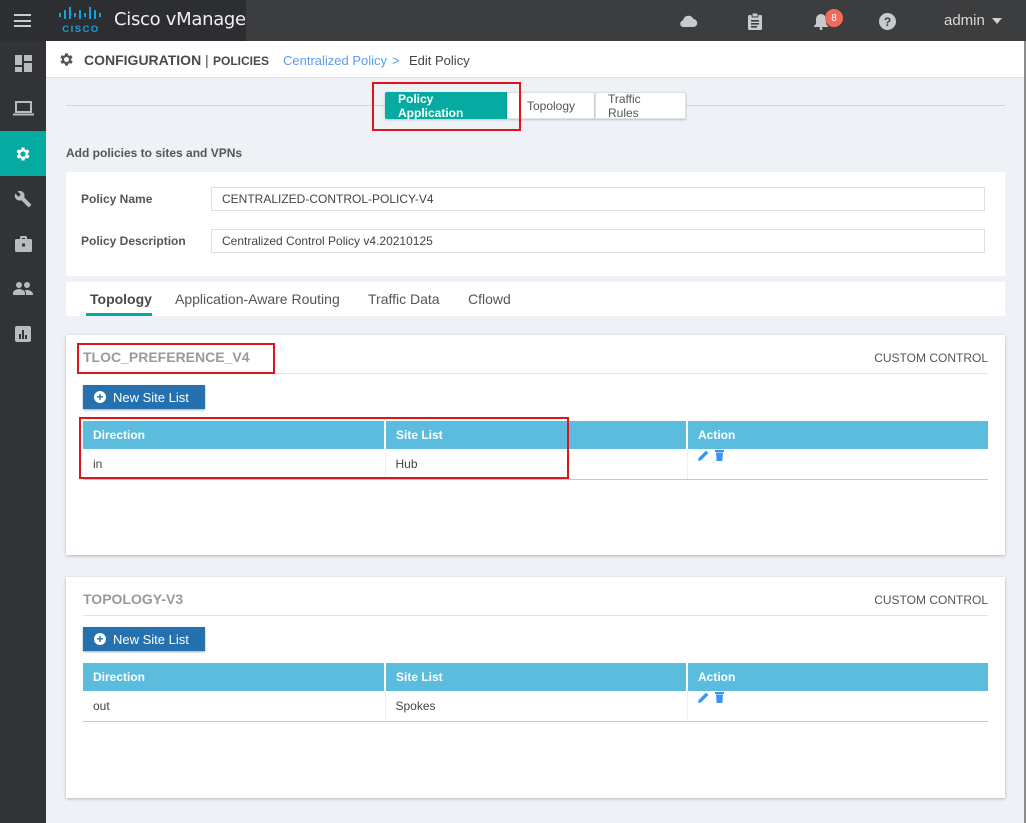 This screenshot has height=823, width=1026. Describe the element at coordinates (257, 299) in the screenshot. I see `tab-application-aware-routing: Application-Aware Routing` at that location.